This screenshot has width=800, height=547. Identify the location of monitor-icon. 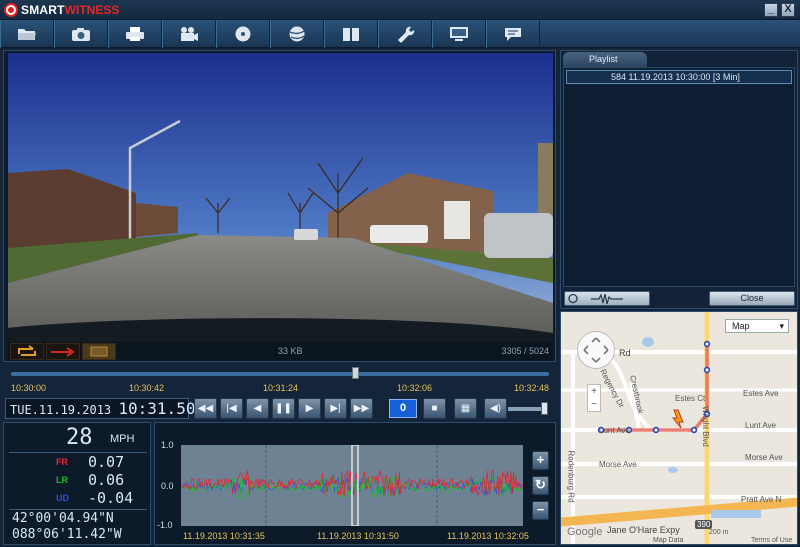
(459, 34).